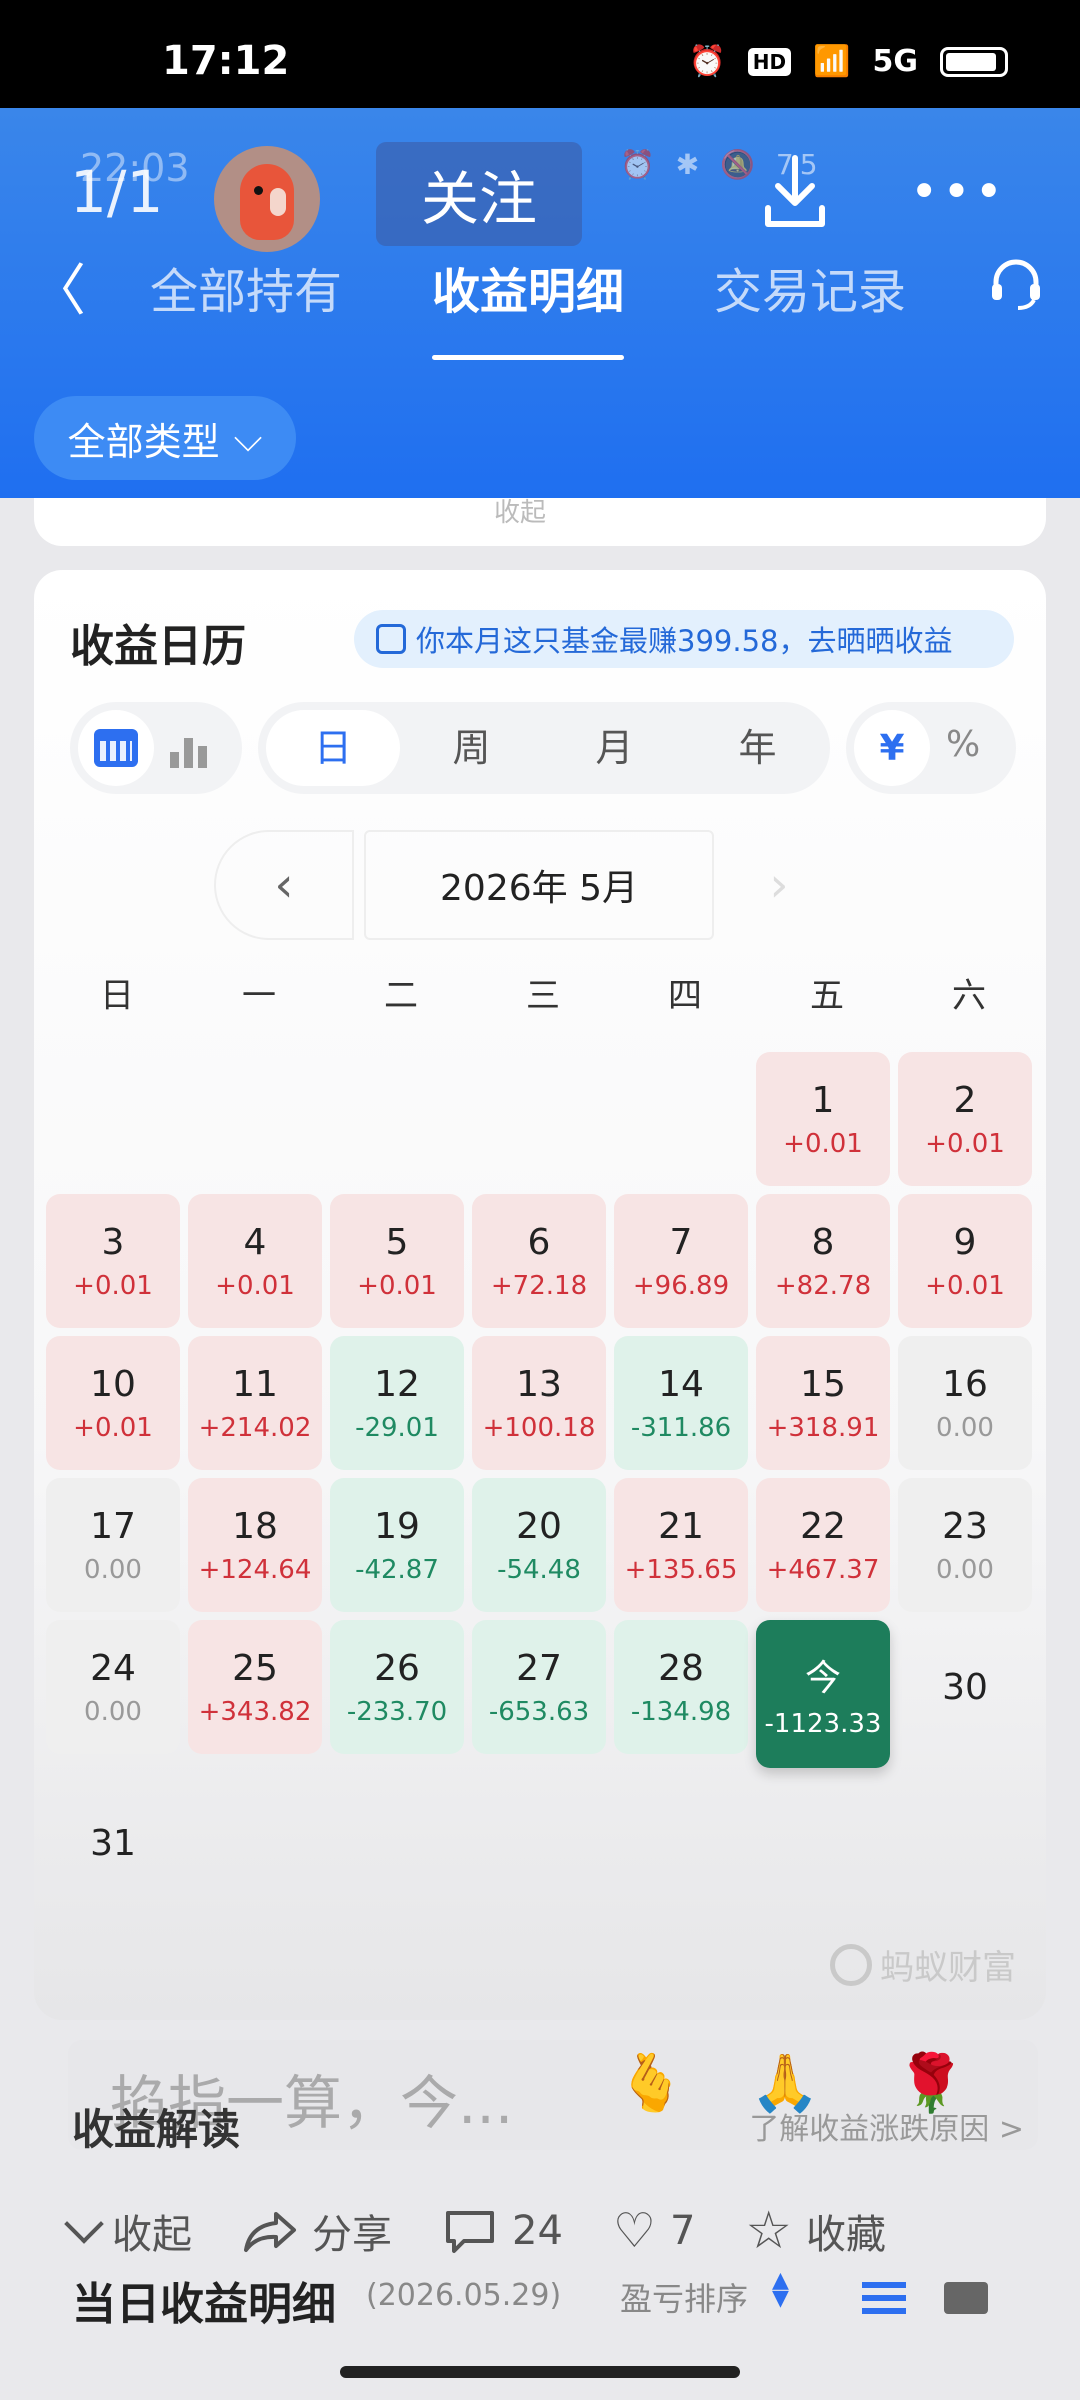 The width and height of the screenshot is (1080, 2400). Describe the element at coordinates (684, 639) in the screenshot. I see `share-promo-banner: 你本月这只基金最赚399.58，去晒晒收益` at that location.